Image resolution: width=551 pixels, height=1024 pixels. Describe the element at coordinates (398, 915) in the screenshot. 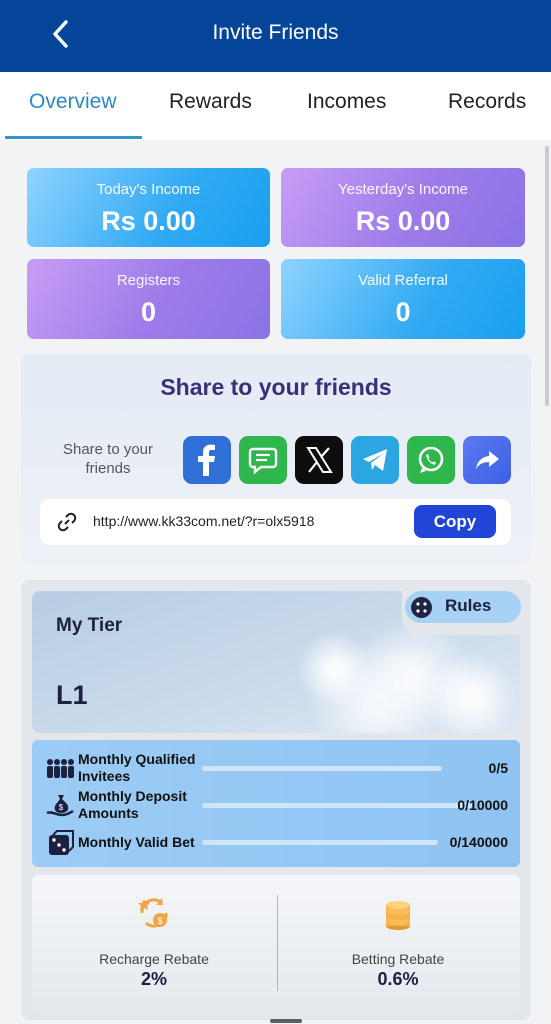

I see `coin-stack-icon` at that location.